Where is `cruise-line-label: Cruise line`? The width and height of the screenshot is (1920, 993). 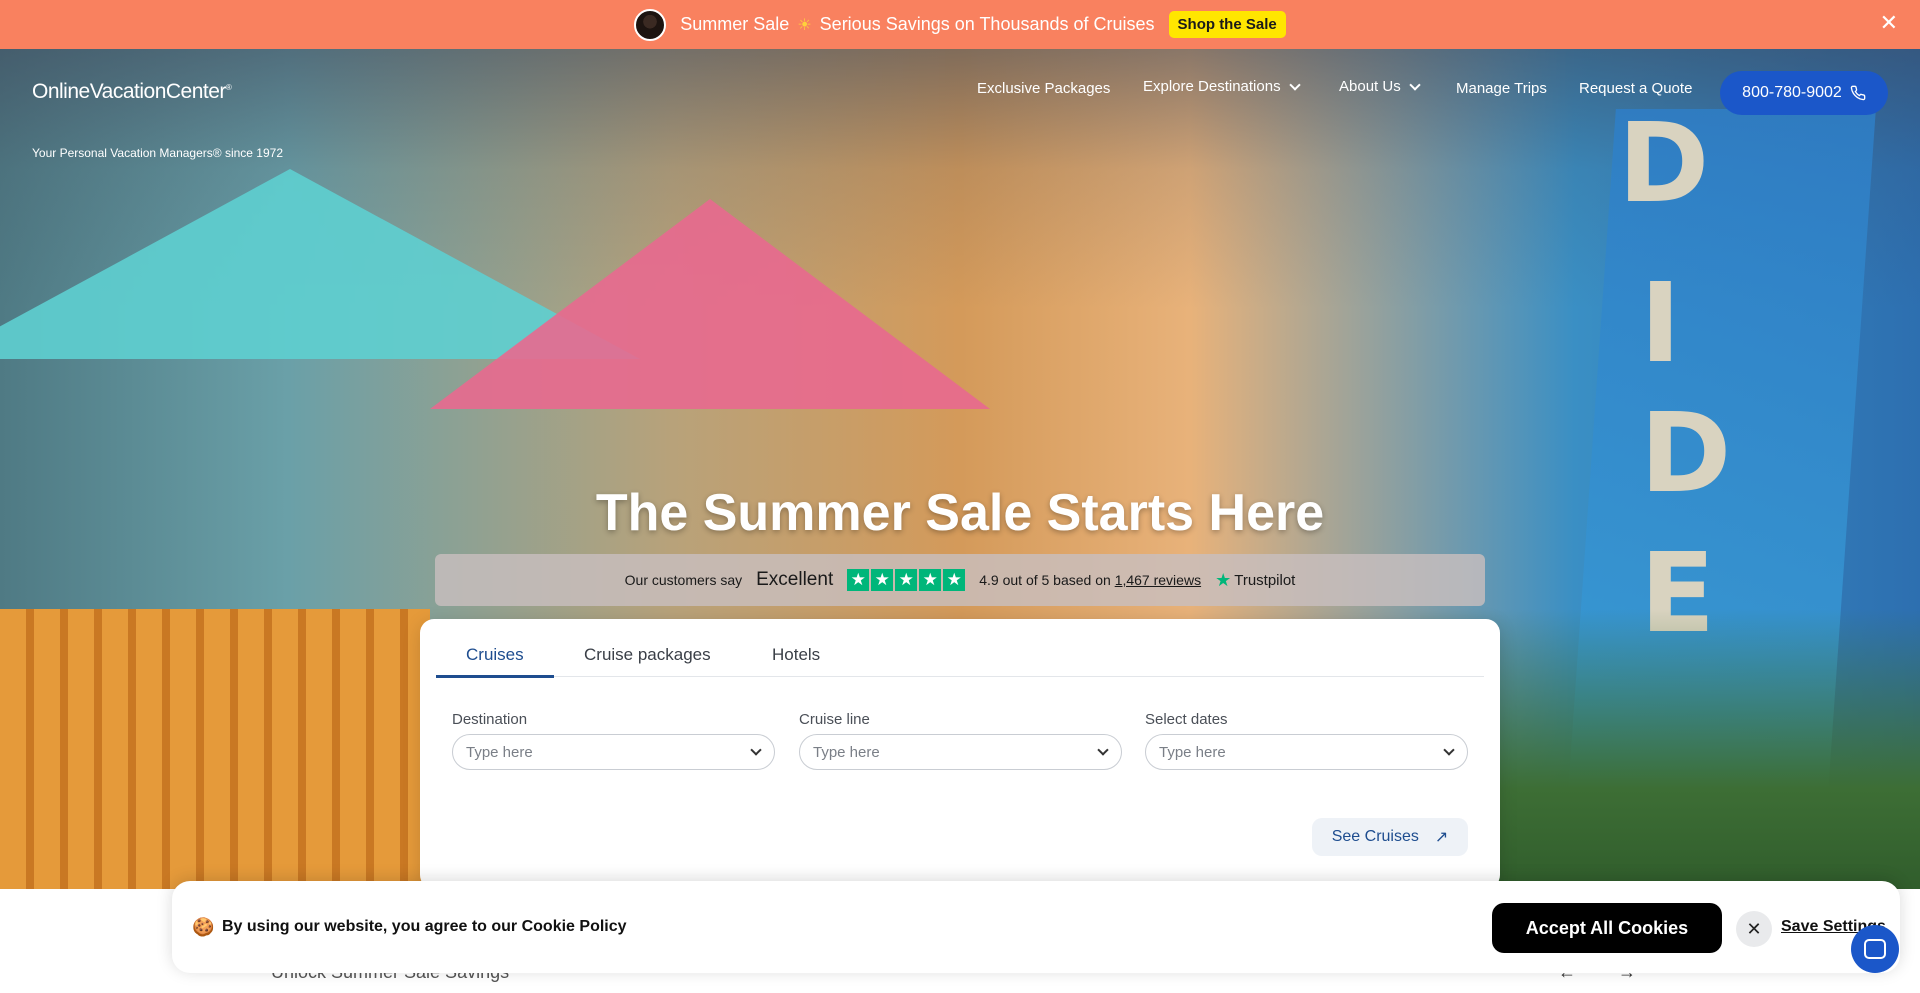
cruise-line-label: Cruise line is located at coordinates (834, 719).